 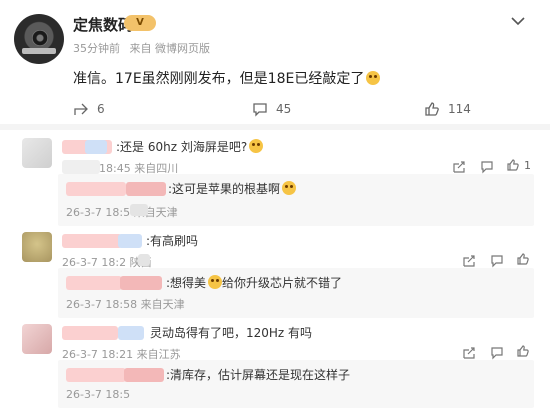 What do you see at coordinates (296, 384) in the screenshot?
I see `reply-box: :清库存，估计屏幕还是现在这样子 26-3-7 18:5` at bounding box center [296, 384].